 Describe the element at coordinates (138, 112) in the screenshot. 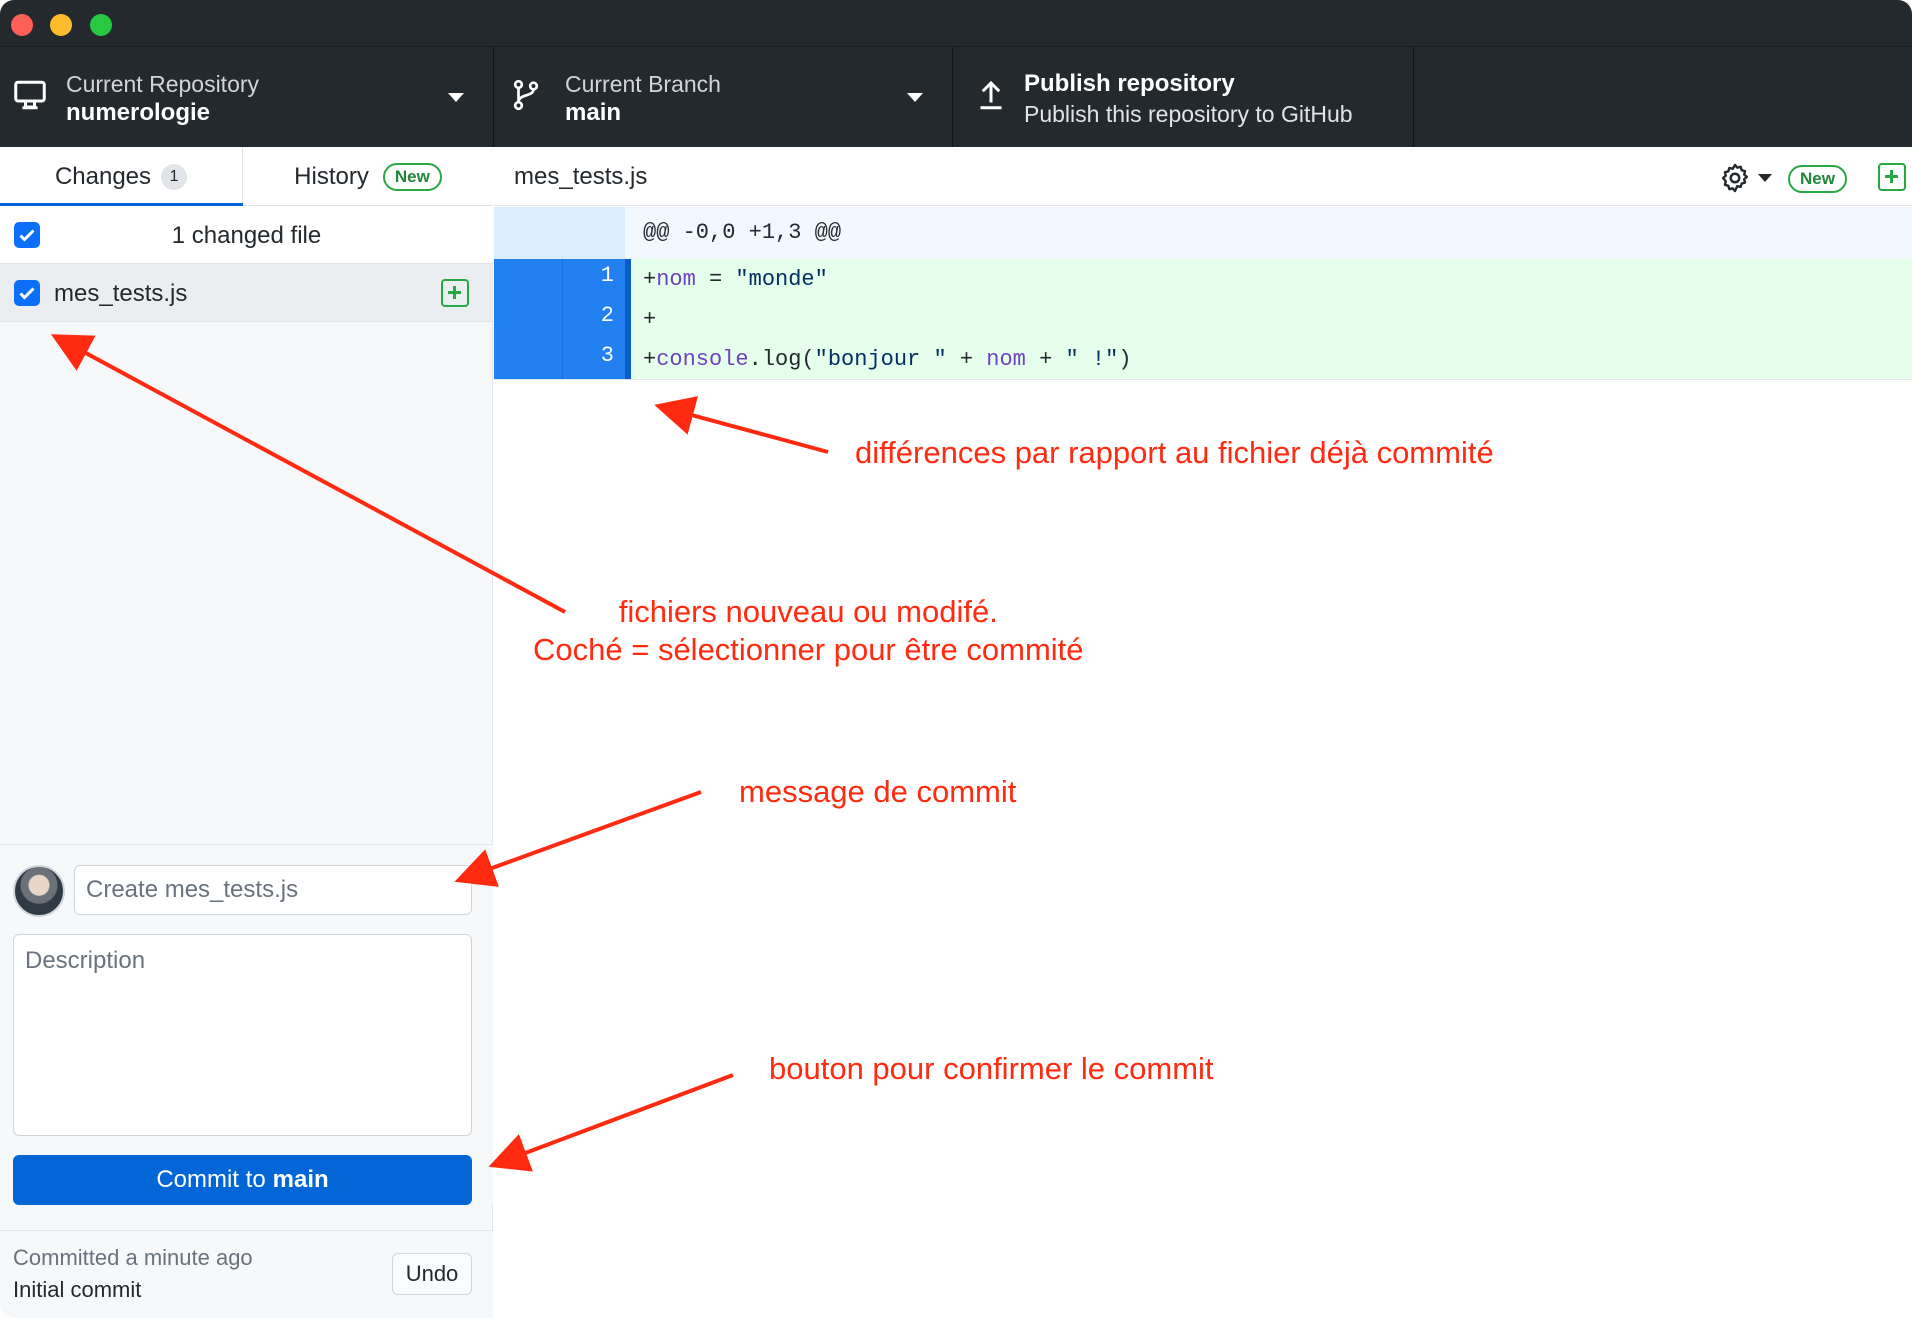

I see `repository-name: numerologie` at that location.